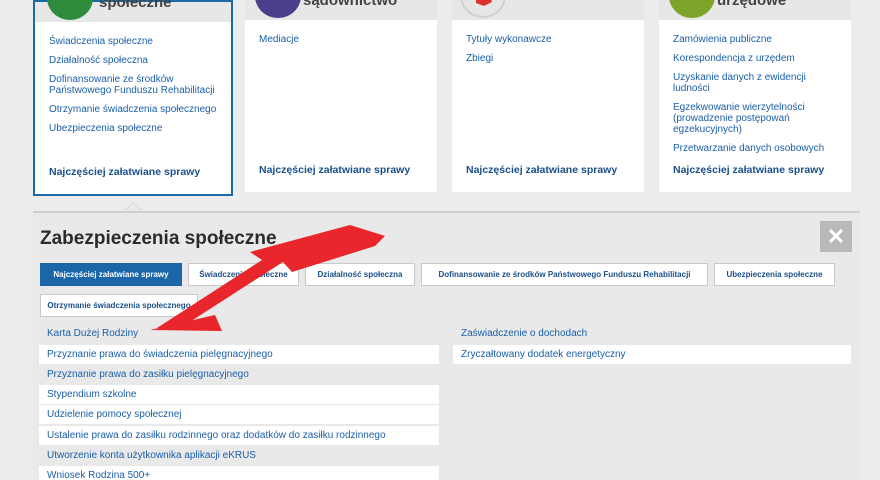 The height and width of the screenshot is (480, 880). What do you see at coordinates (757, 58) in the screenshot?
I see `card-link: Korespondencja z urzędem` at bounding box center [757, 58].